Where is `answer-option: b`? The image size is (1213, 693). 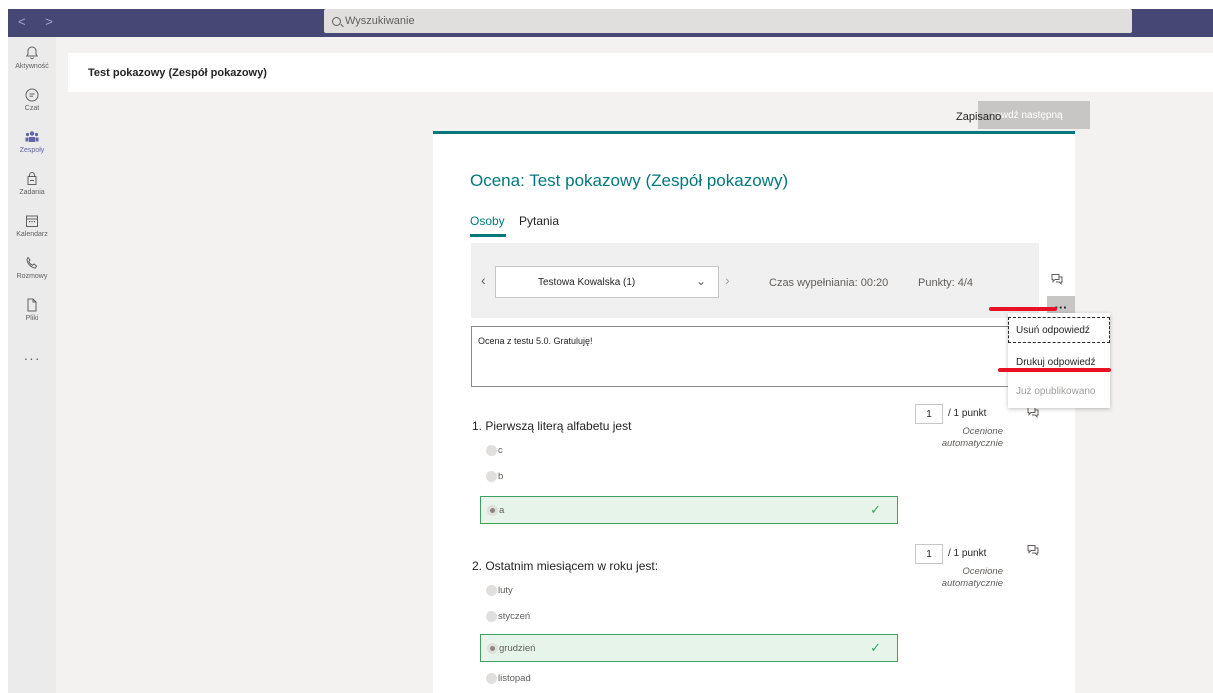
answer-option: b is located at coordinates (494, 476).